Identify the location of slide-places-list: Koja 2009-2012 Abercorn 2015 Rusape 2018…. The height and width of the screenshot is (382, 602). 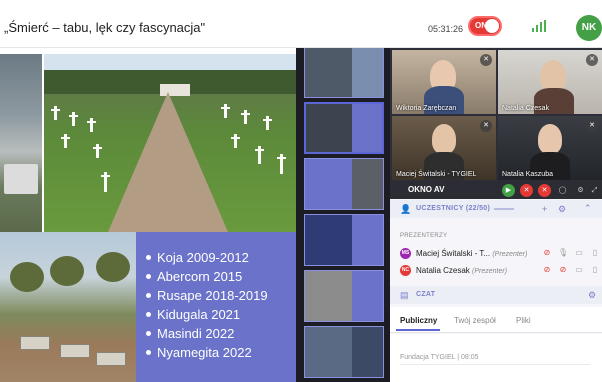
(216, 307).